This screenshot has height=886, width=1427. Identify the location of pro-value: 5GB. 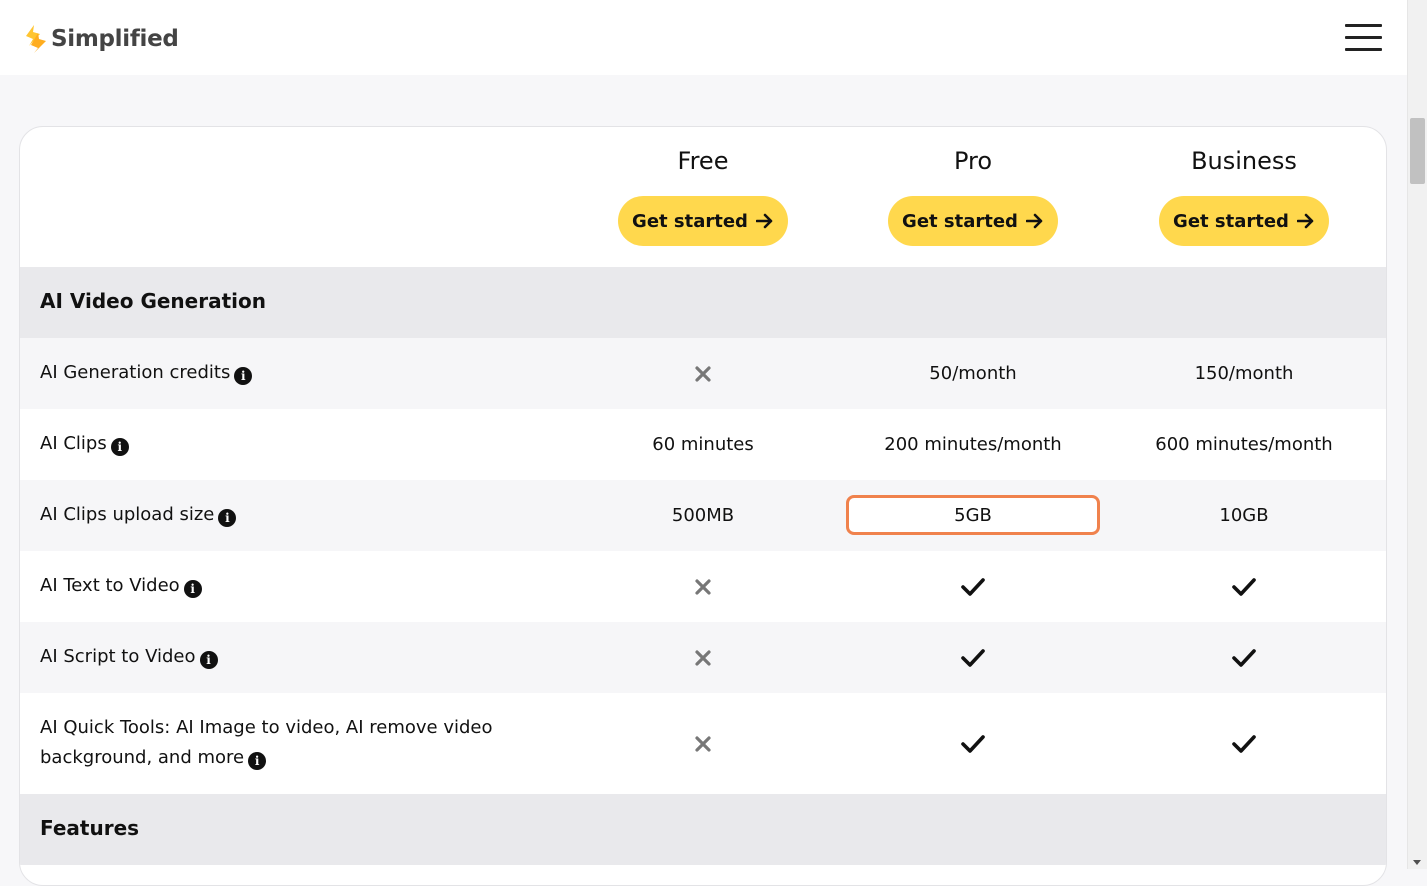
(973, 515).